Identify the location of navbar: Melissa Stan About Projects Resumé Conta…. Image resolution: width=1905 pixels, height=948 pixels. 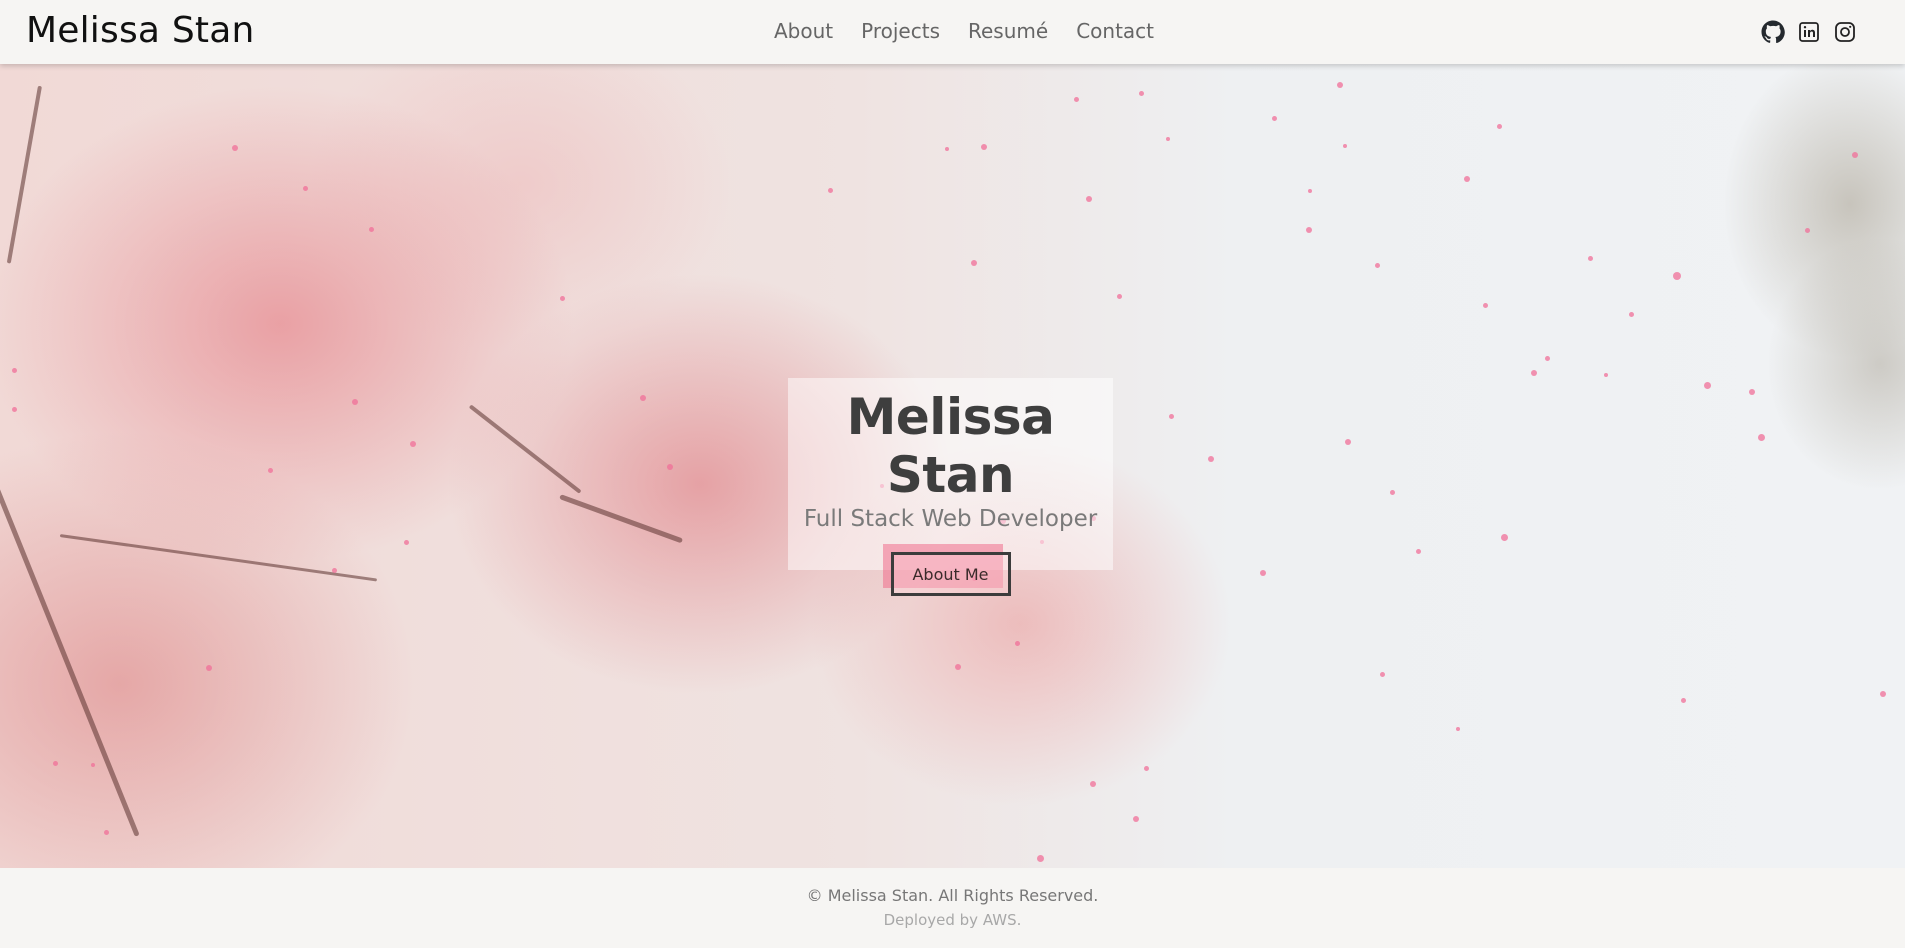
(952, 32).